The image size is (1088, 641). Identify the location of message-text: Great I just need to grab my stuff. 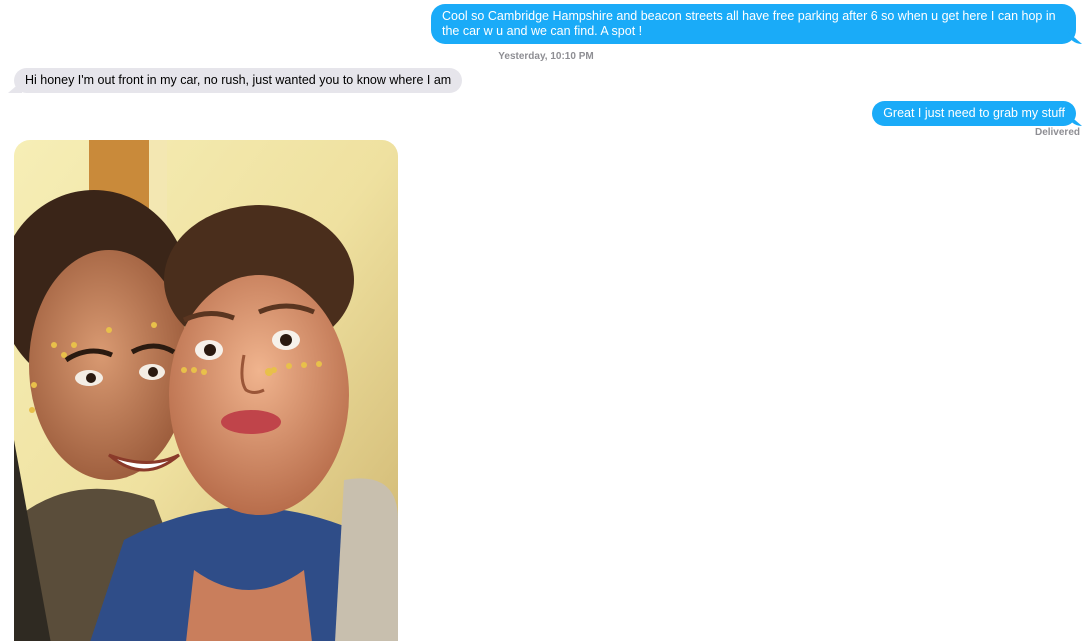
(974, 113).